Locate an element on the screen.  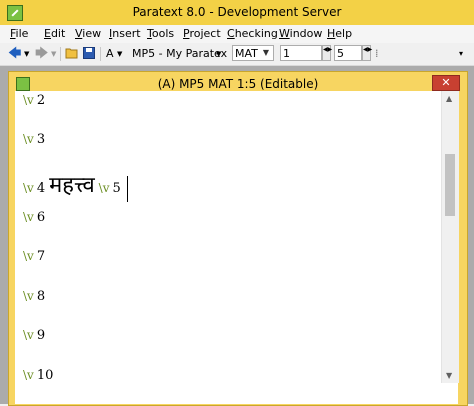
font-dropdown-icon: ▼ is located at coordinates (119, 54).